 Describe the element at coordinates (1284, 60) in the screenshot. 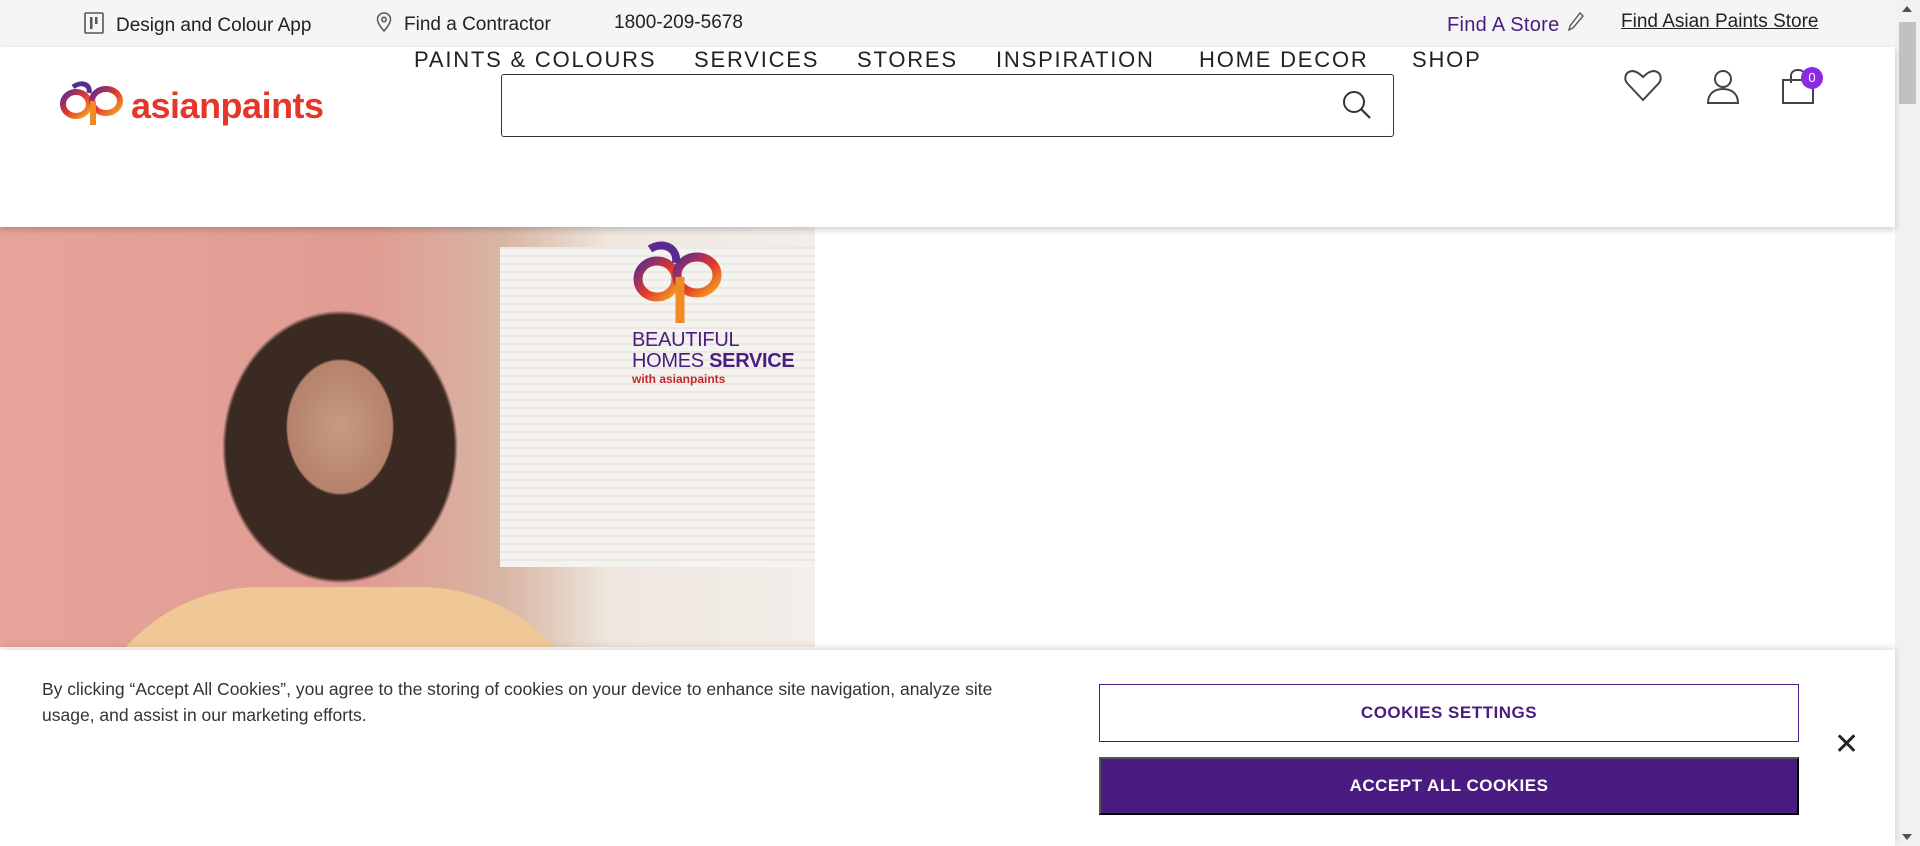

I see `nav-home-decor: HOME DECOR` at that location.